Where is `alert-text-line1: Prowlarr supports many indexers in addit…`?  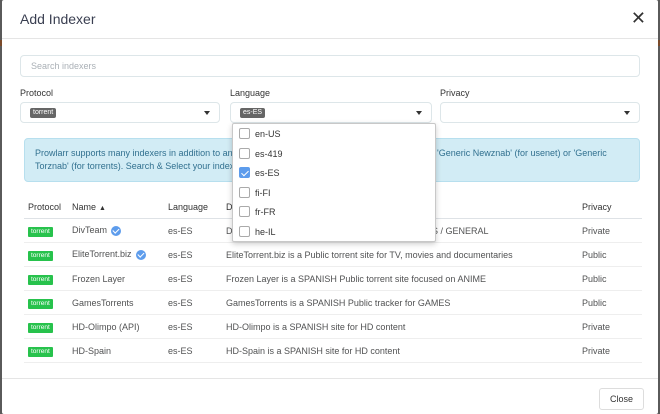 alert-text-line1: Prowlarr supports many indexers in addit… is located at coordinates (138, 153).